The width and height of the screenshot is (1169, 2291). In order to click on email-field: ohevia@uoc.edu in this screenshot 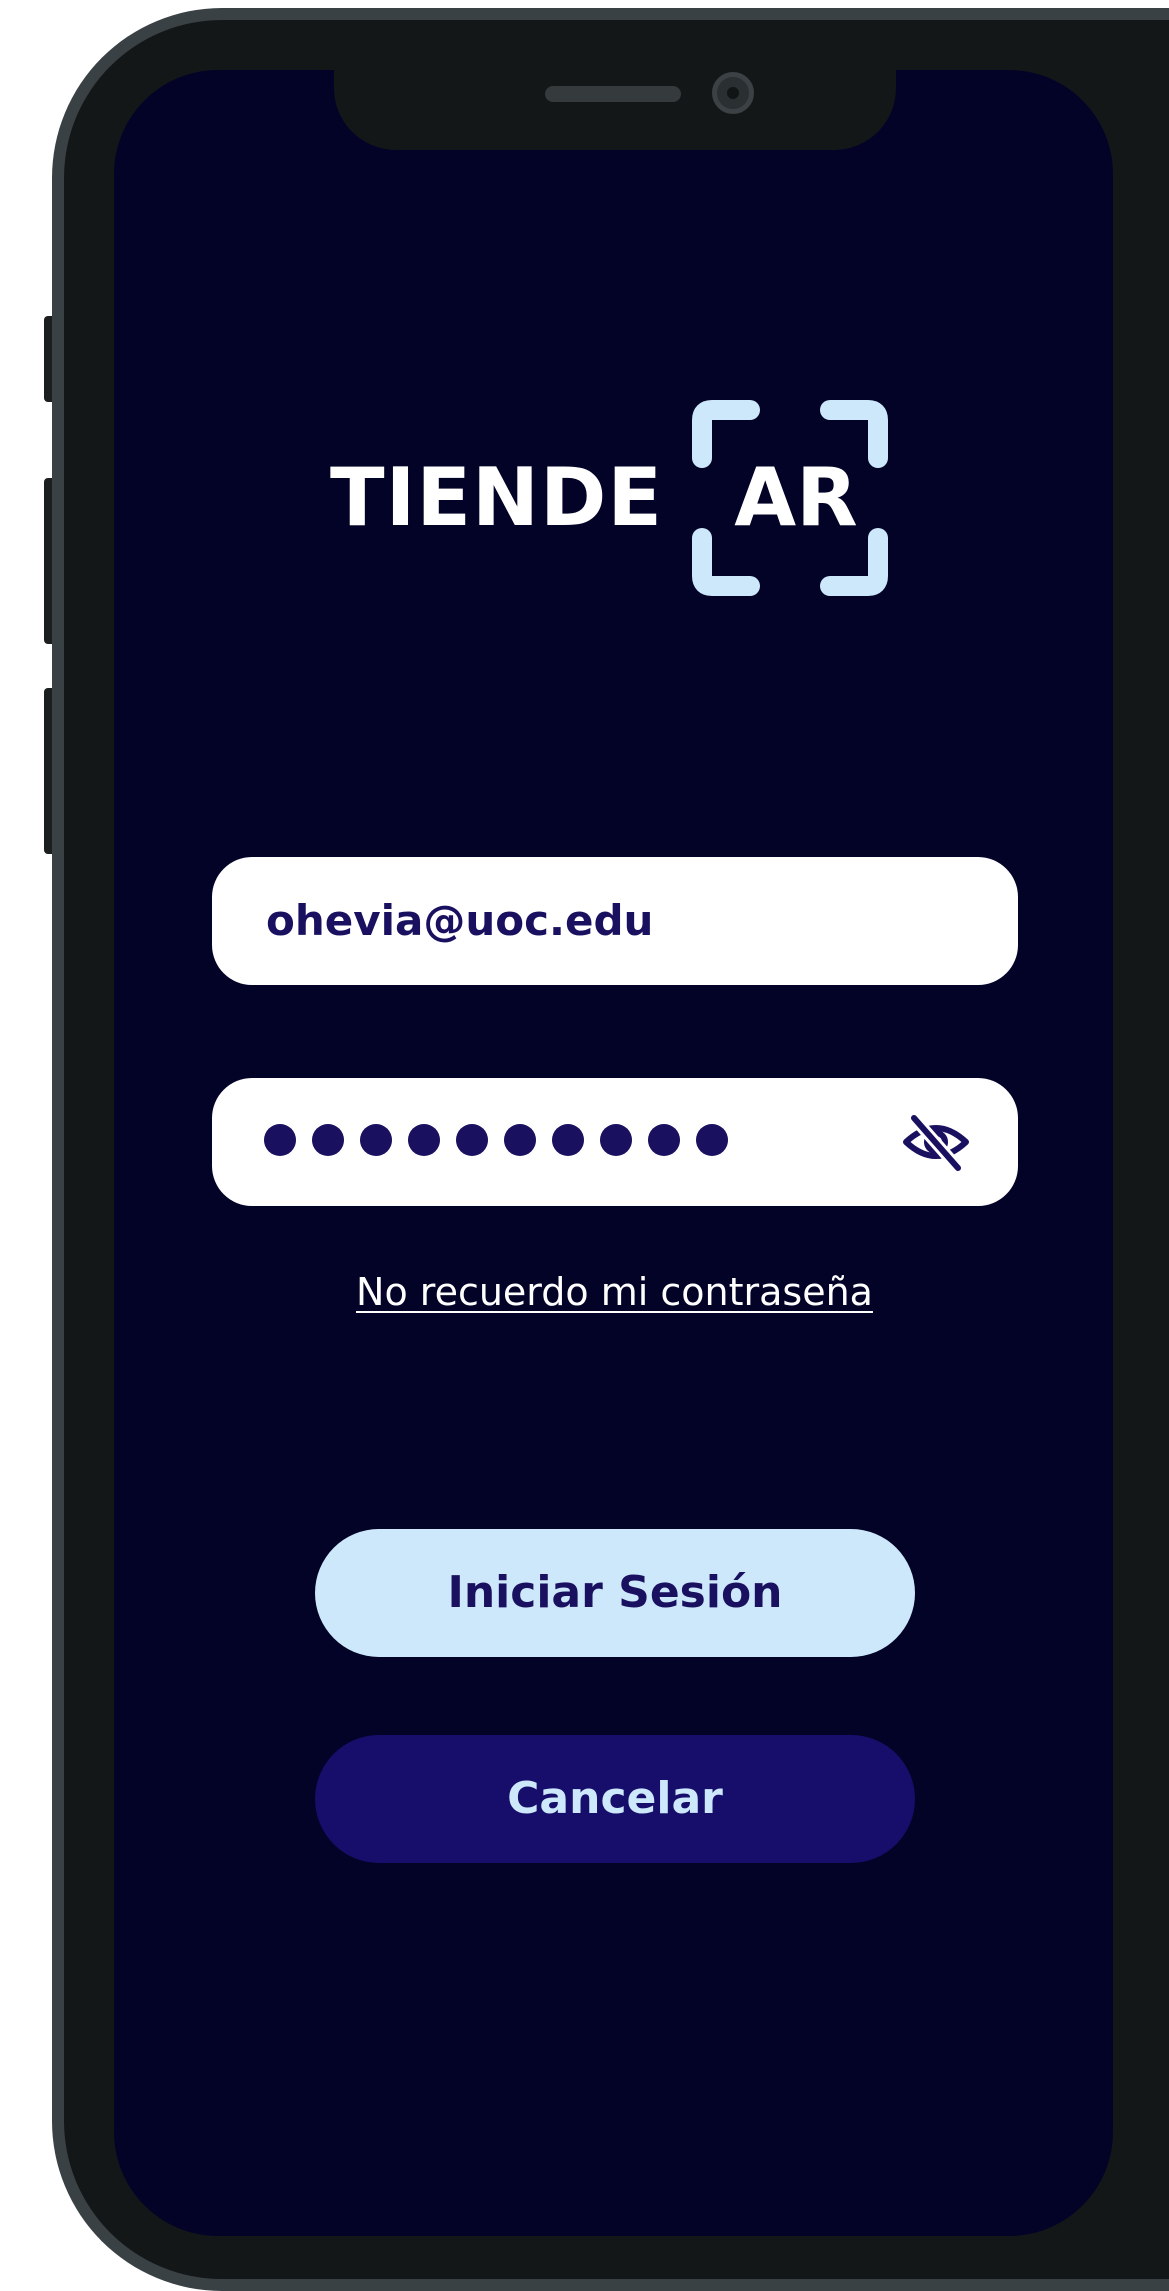, I will do `click(615, 921)`.